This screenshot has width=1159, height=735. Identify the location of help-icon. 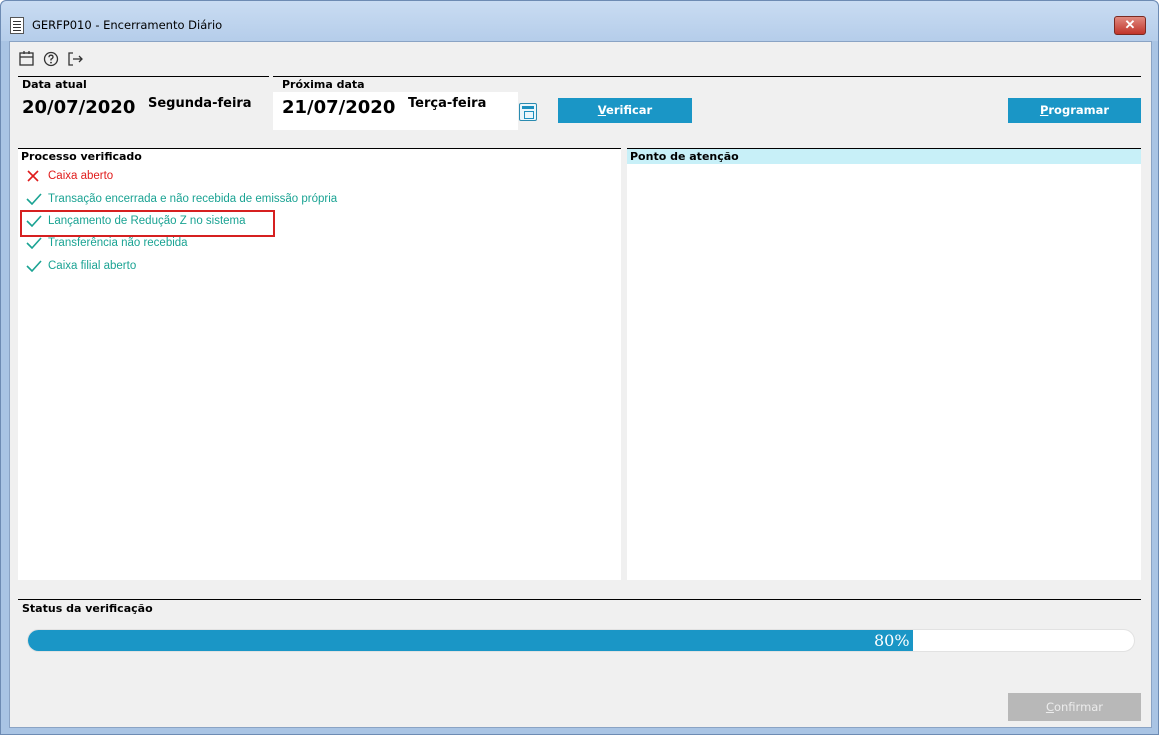
(51, 59).